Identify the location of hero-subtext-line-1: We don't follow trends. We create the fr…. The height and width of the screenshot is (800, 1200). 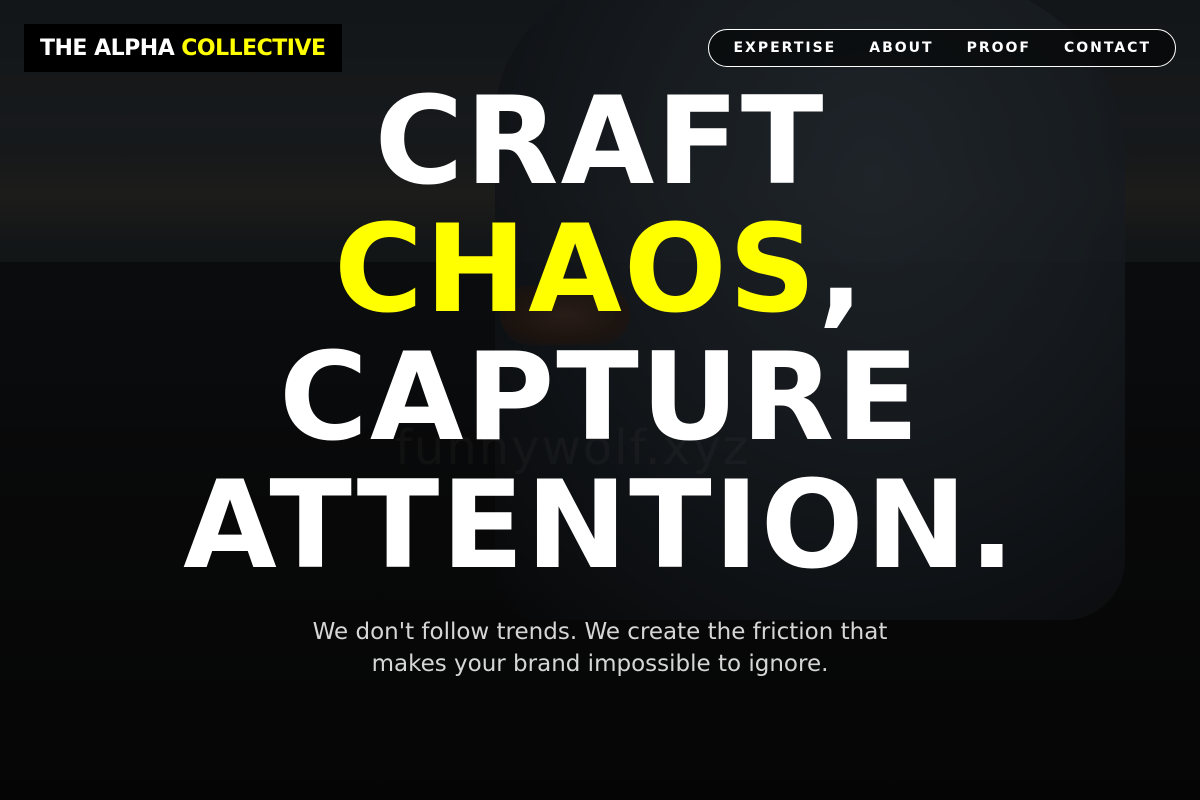
(600, 632).